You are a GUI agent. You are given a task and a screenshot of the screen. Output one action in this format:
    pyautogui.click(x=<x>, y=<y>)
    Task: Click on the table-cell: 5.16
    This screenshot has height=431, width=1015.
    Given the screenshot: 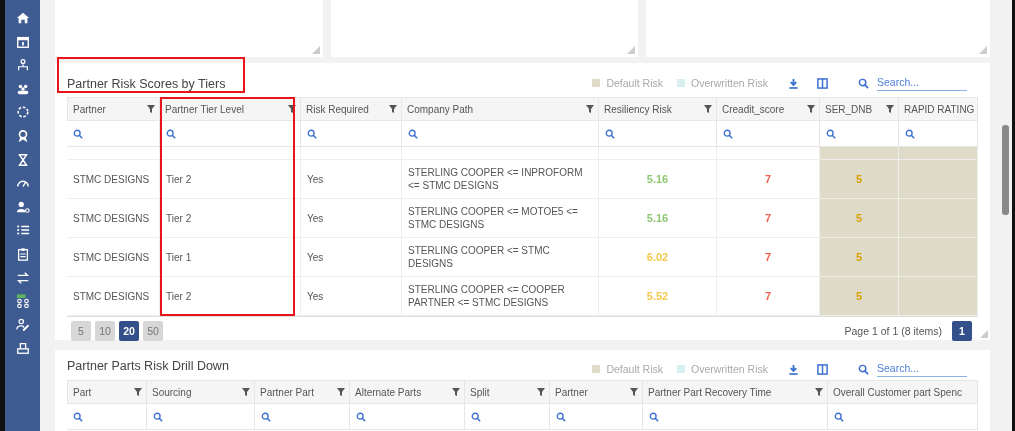 What is the action you would take?
    pyautogui.click(x=658, y=179)
    